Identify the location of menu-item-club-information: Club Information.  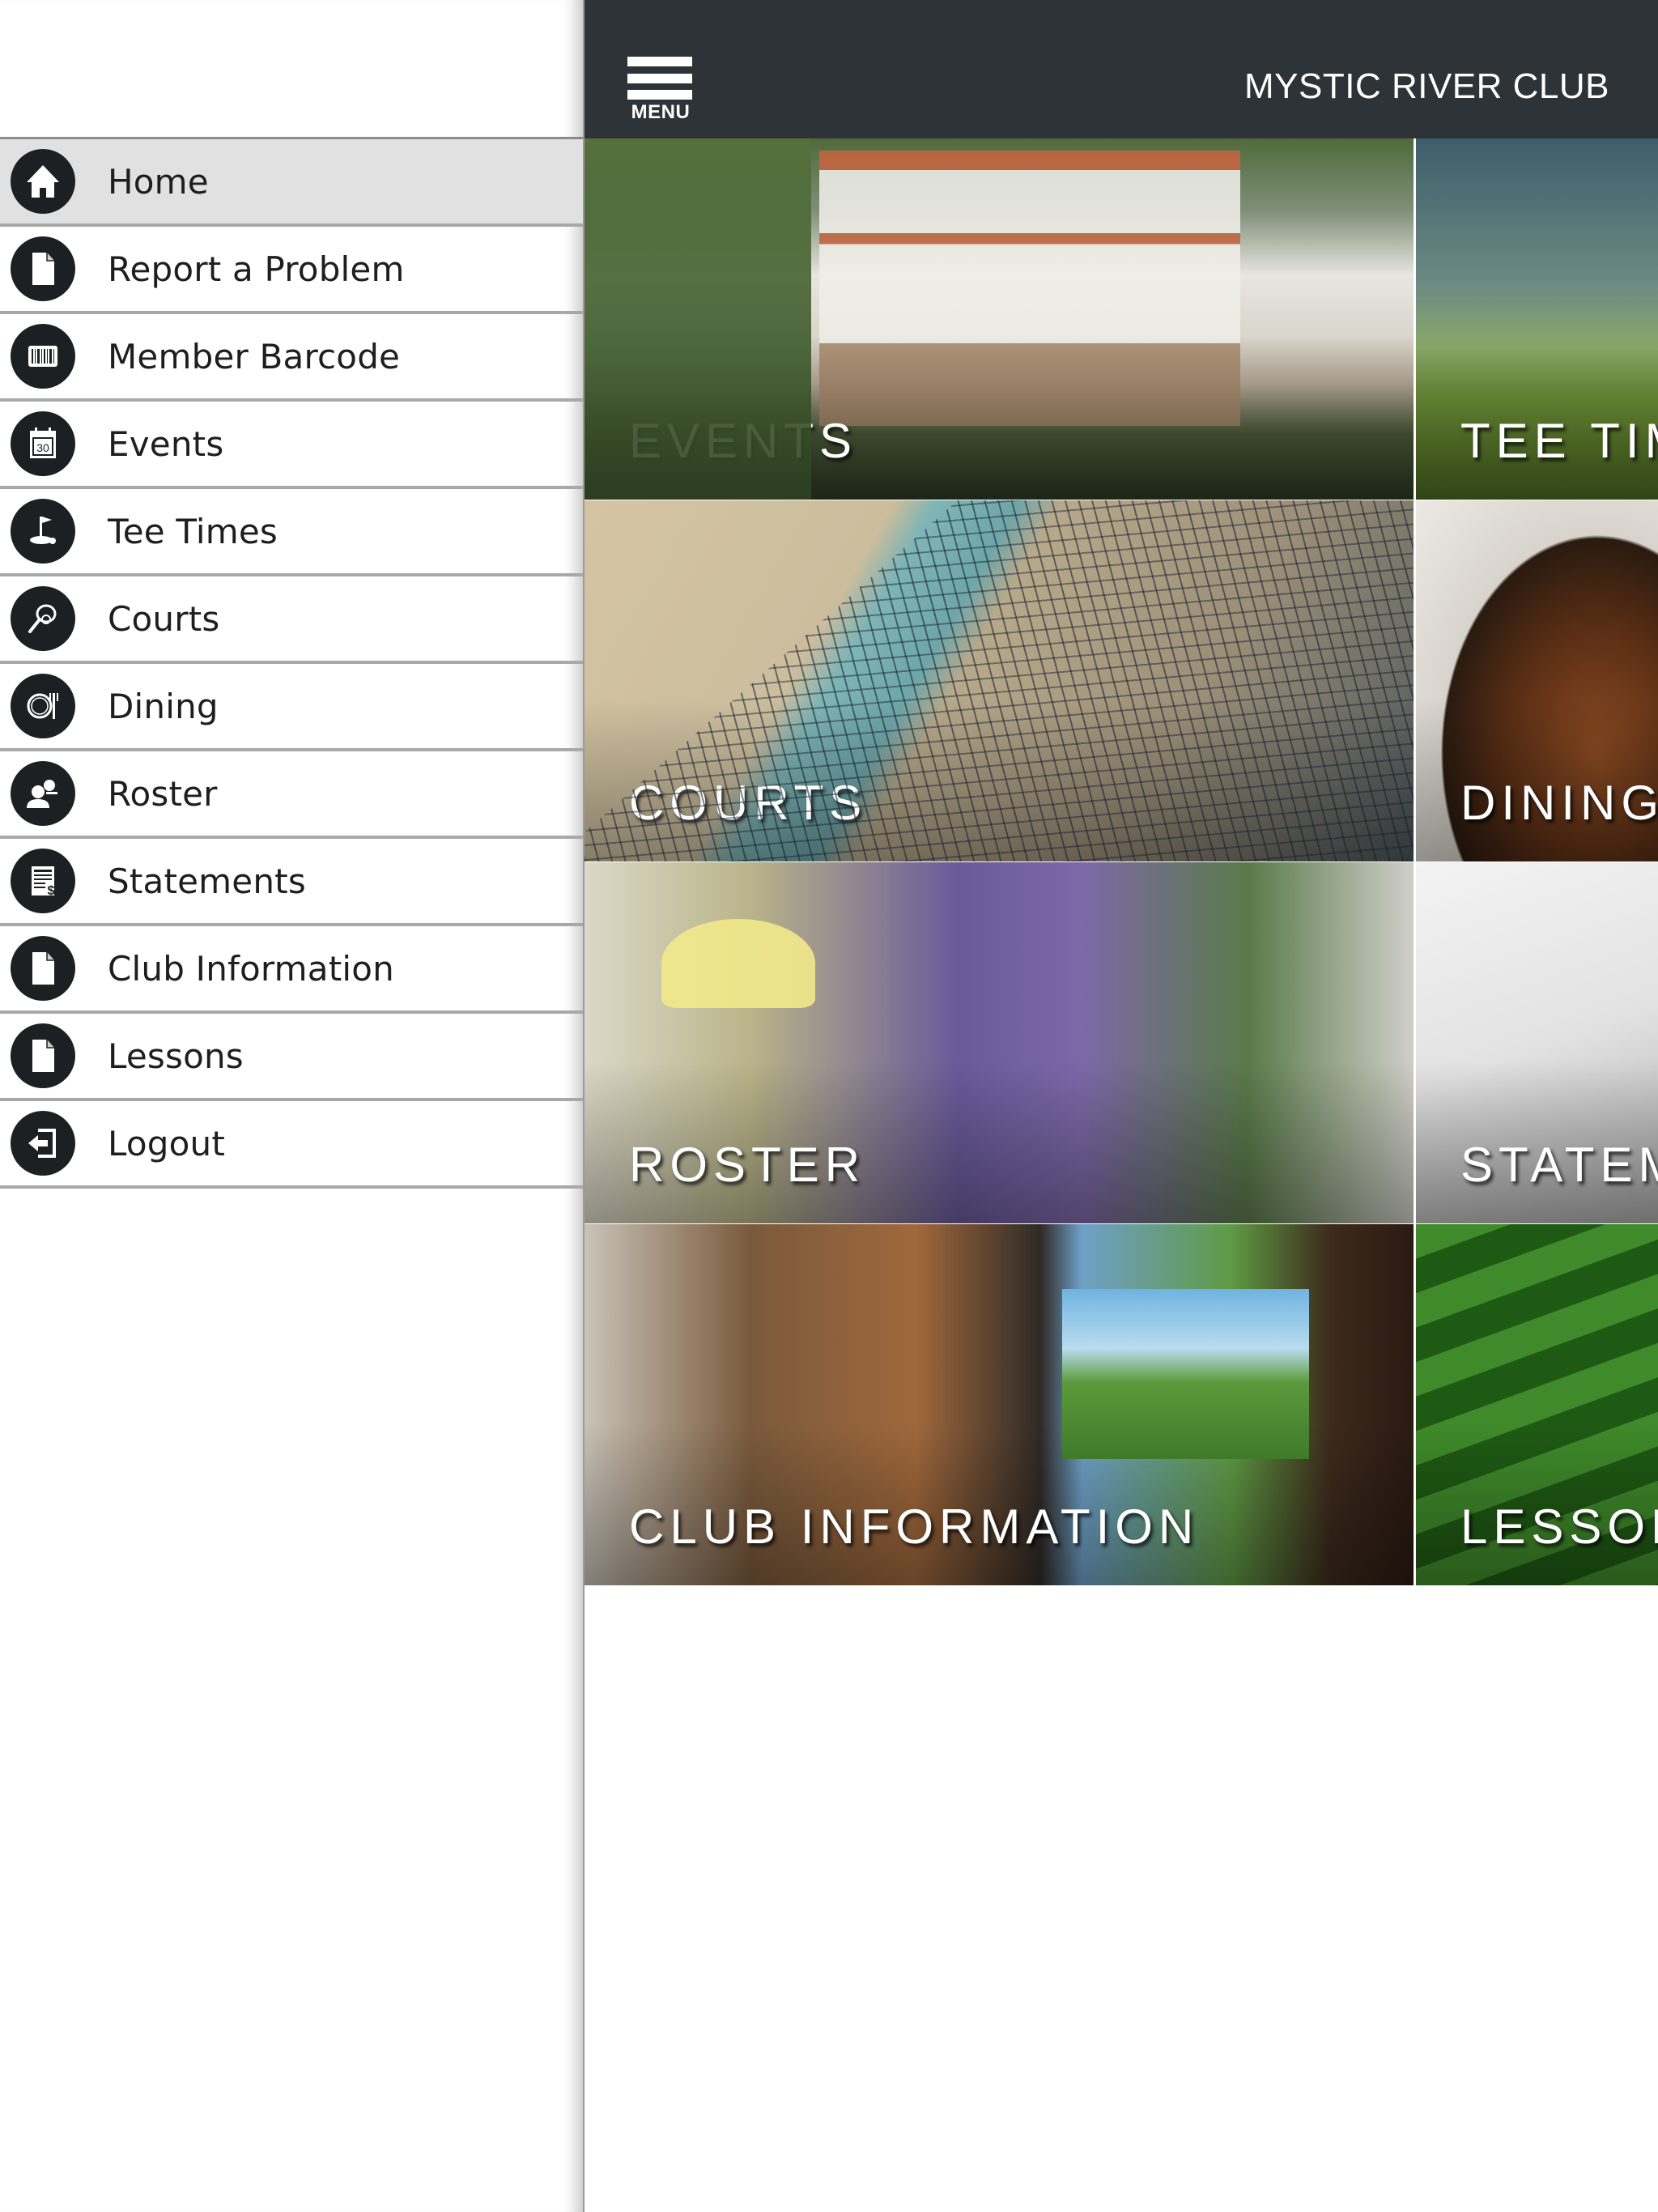
(291, 970).